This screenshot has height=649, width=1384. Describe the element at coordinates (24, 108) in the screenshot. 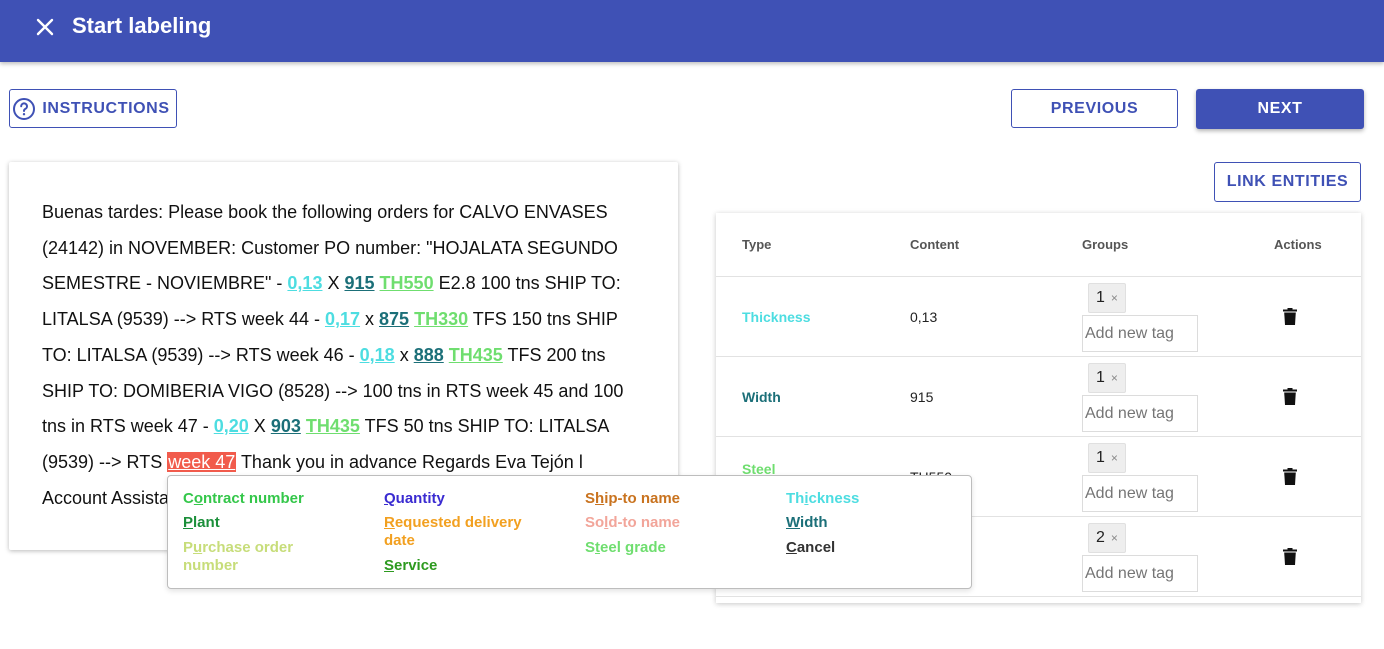

I see `help-circle-icon` at that location.